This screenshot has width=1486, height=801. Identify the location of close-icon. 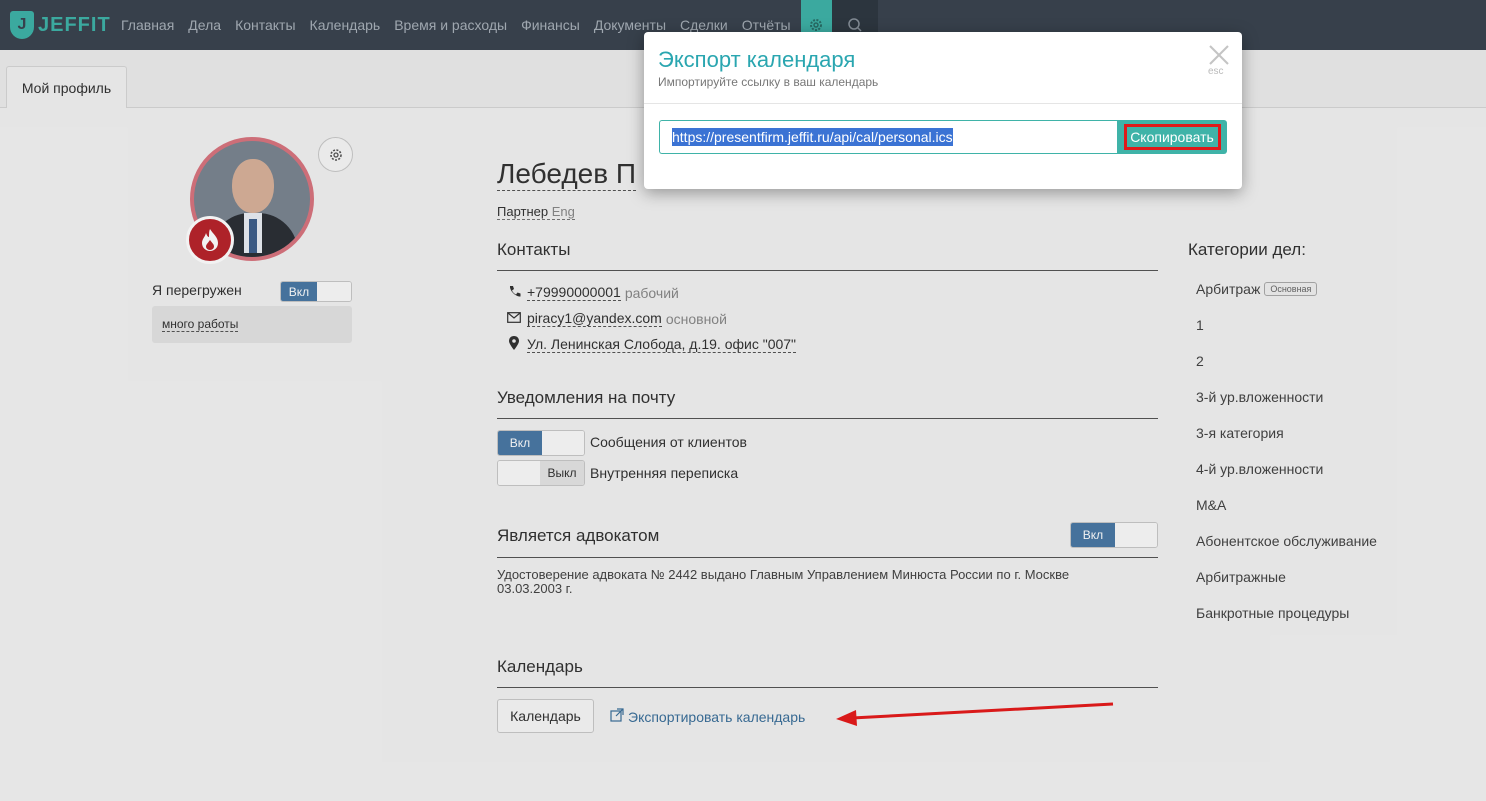
(1219, 55).